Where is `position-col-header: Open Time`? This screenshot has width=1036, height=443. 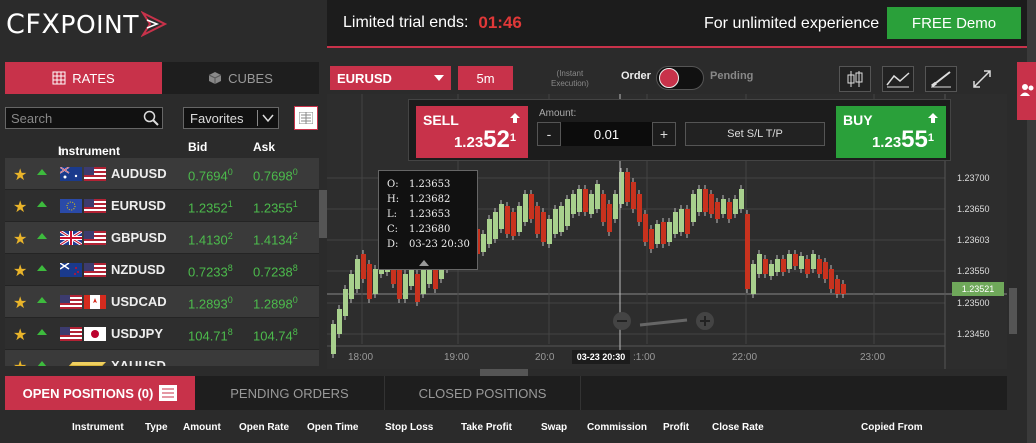 position-col-header: Open Time is located at coordinates (333, 427).